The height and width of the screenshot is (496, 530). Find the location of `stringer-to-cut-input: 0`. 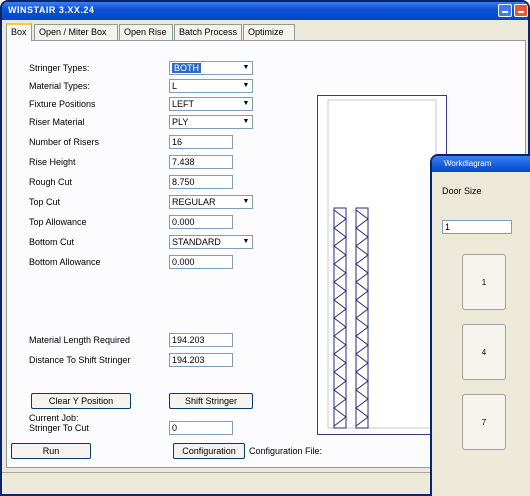

stringer-to-cut-input: 0 is located at coordinates (201, 428).